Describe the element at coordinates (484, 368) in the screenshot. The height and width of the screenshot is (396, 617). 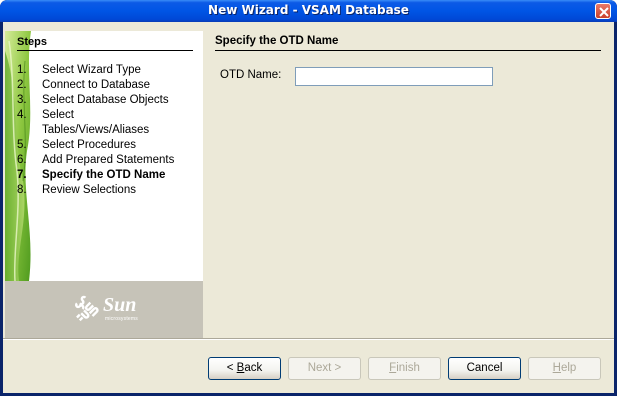
I see `cancel-button: Cancel` at that location.